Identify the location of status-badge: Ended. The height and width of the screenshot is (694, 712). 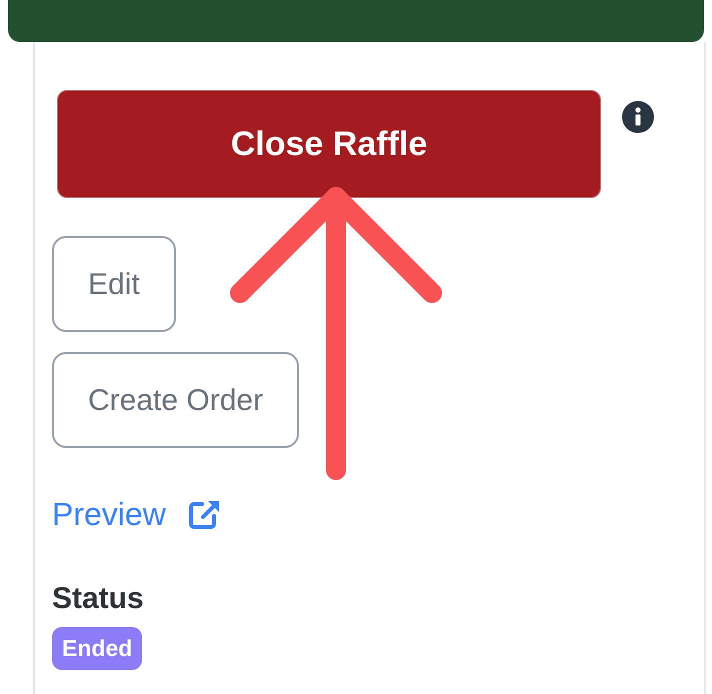
(97, 648).